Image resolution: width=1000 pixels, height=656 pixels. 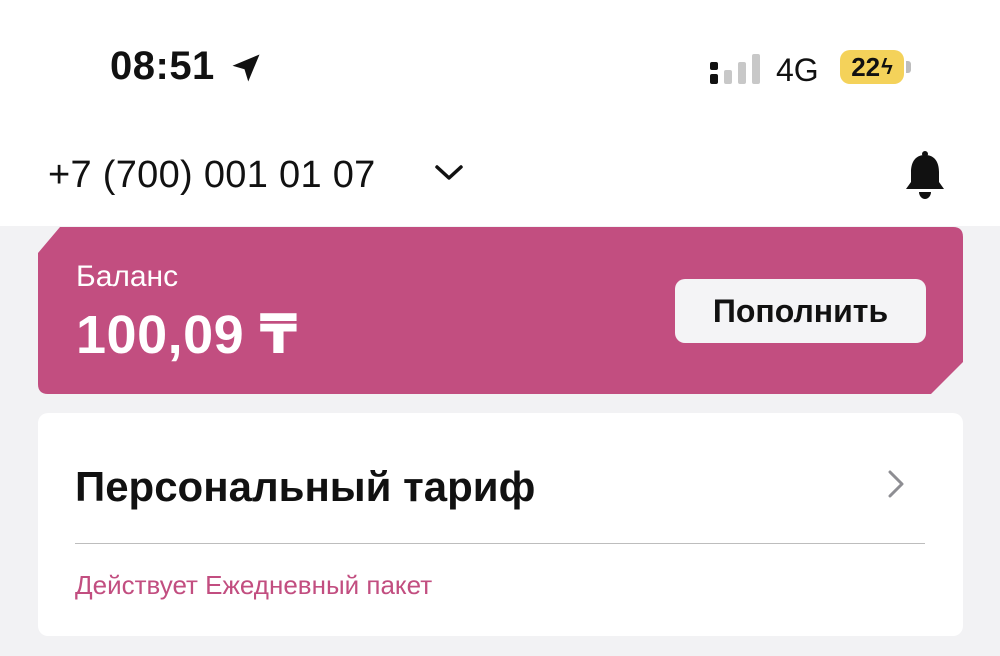 What do you see at coordinates (449, 173) in the screenshot?
I see `chevron-down-icon` at bounding box center [449, 173].